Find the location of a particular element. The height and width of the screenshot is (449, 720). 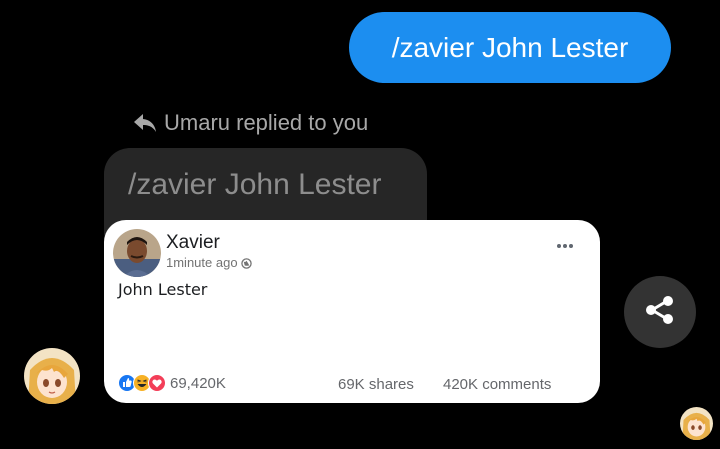

reply-hint: Umaru replied to you is located at coordinates (250, 123).